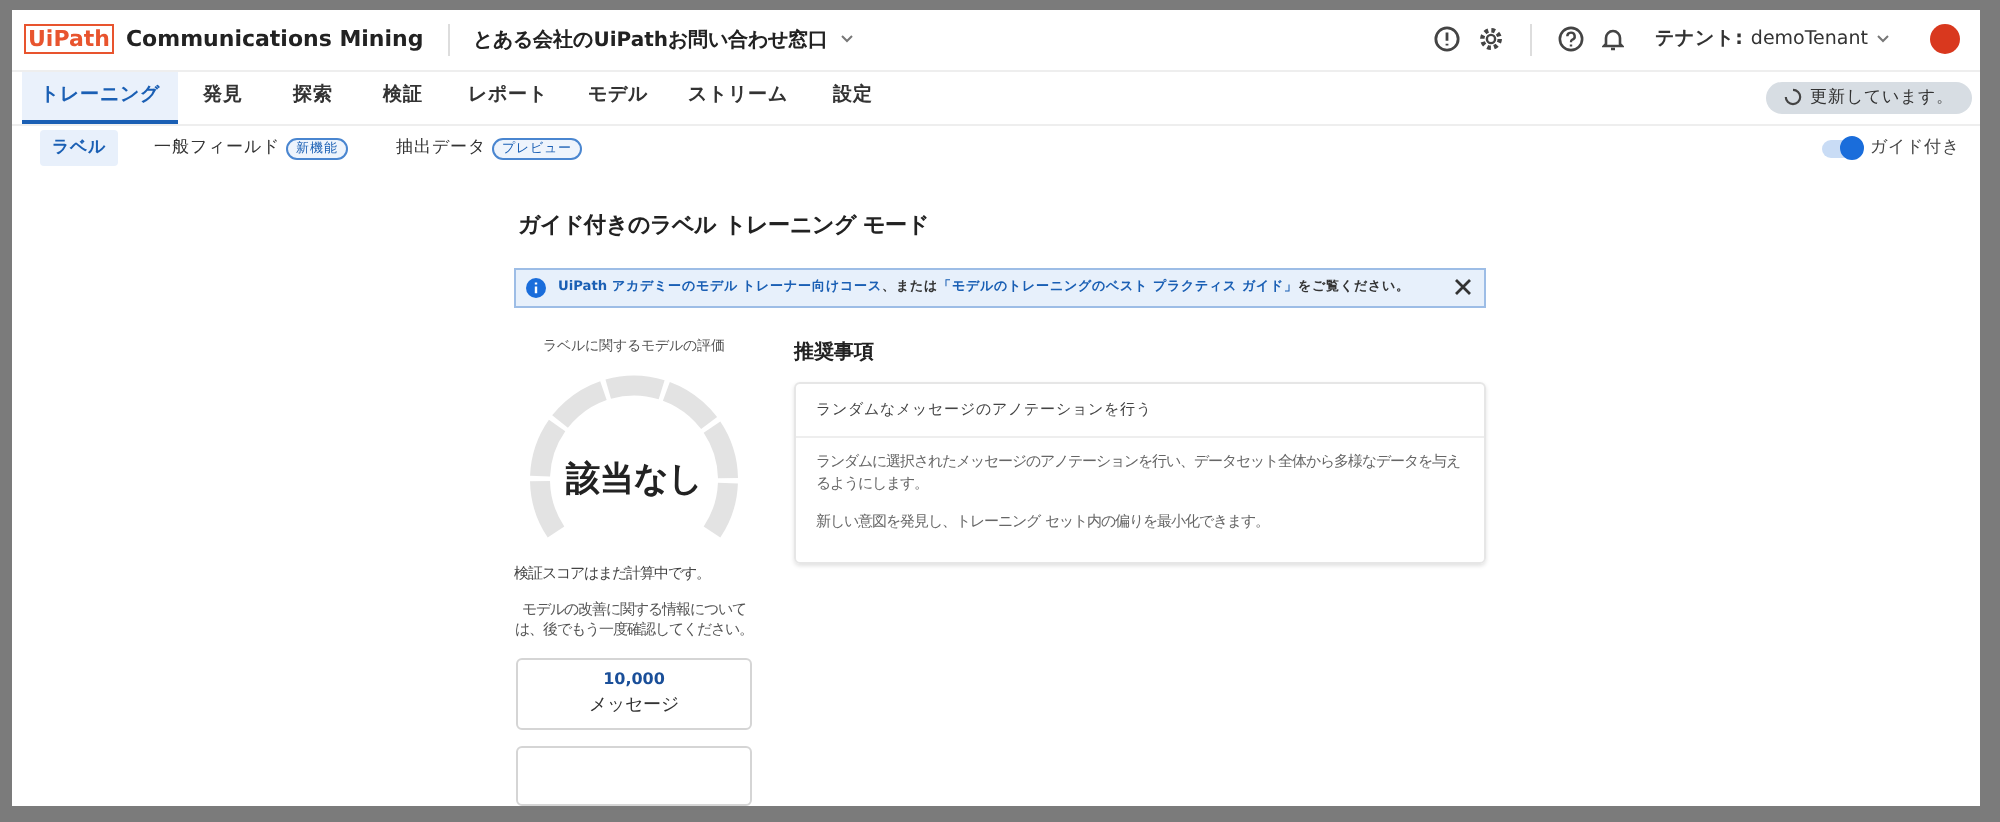  Describe the element at coordinates (1869, 97) in the screenshot. I see `status-pill: 更新しています。` at that location.